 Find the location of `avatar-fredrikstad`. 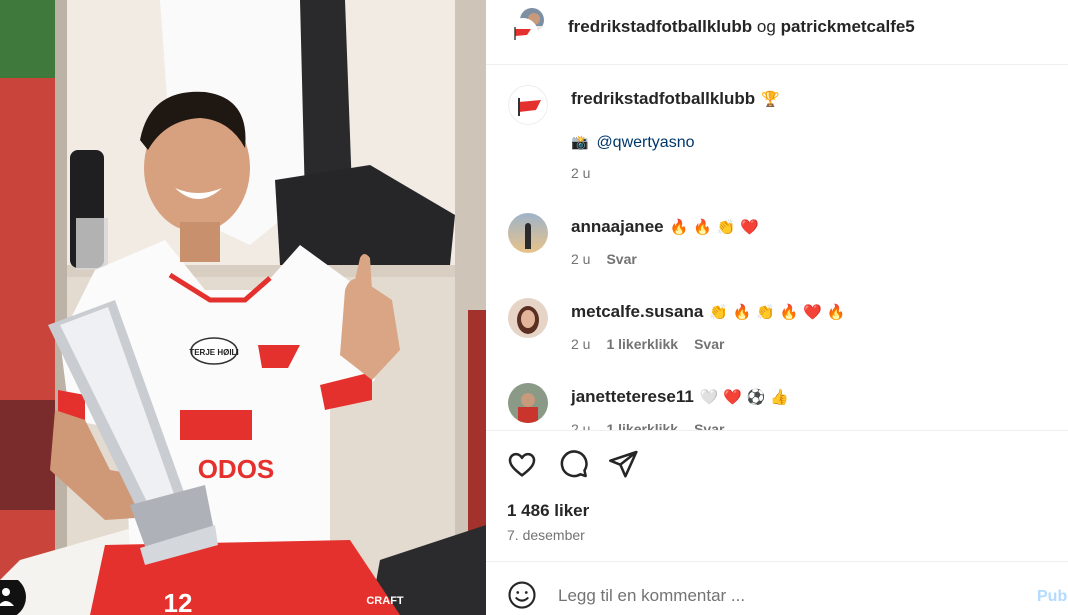

avatar-fredrikstad is located at coordinates (523, 33).